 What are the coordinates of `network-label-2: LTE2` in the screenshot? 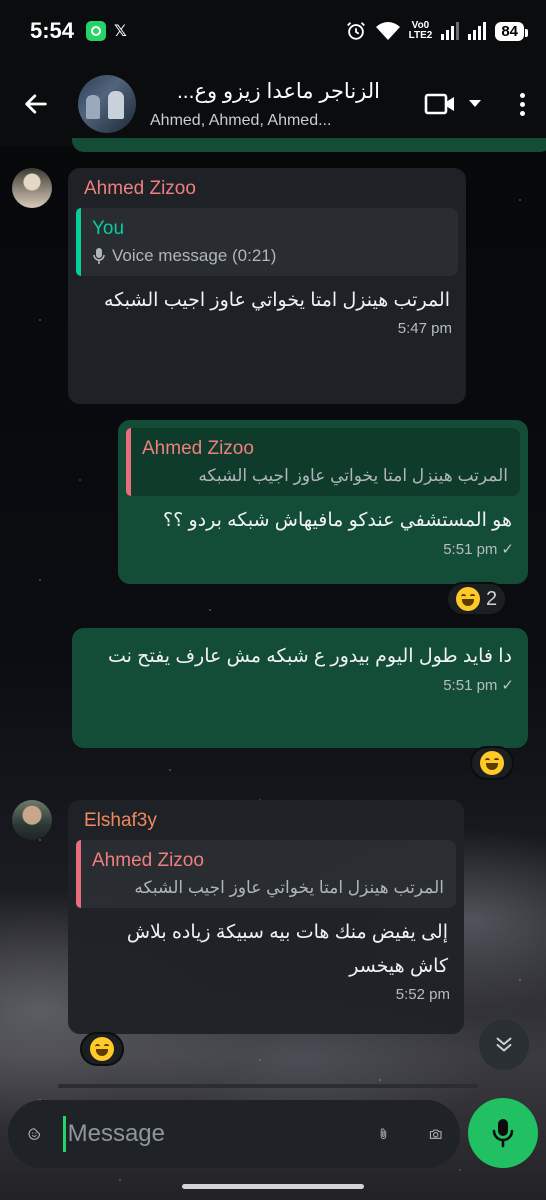 It's located at (420, 35).